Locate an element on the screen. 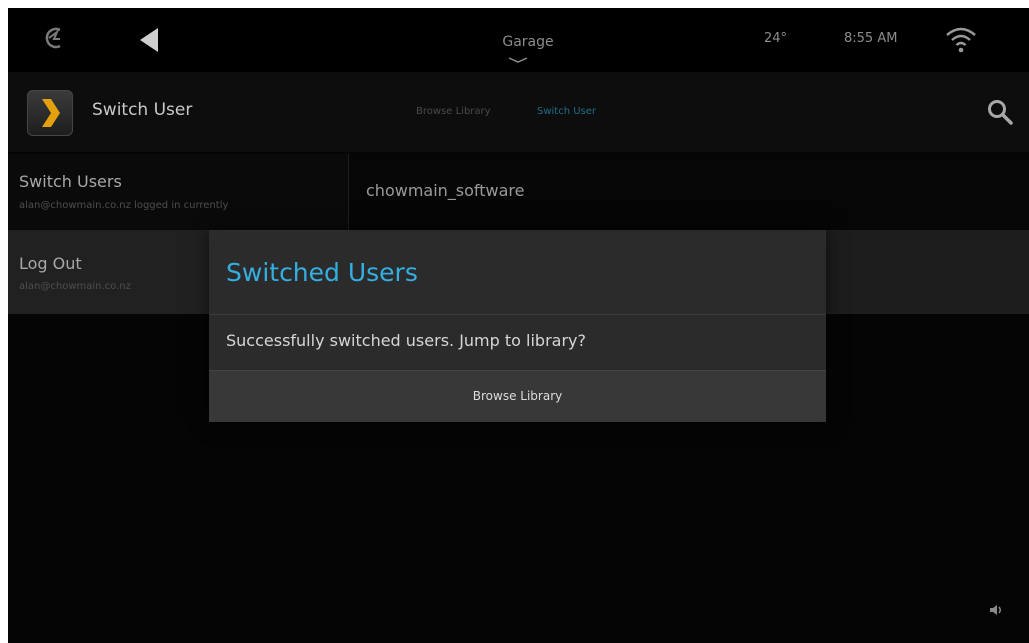 The image size is (1029, 643). chevron-down-icon is located at coordinates (518, 60).